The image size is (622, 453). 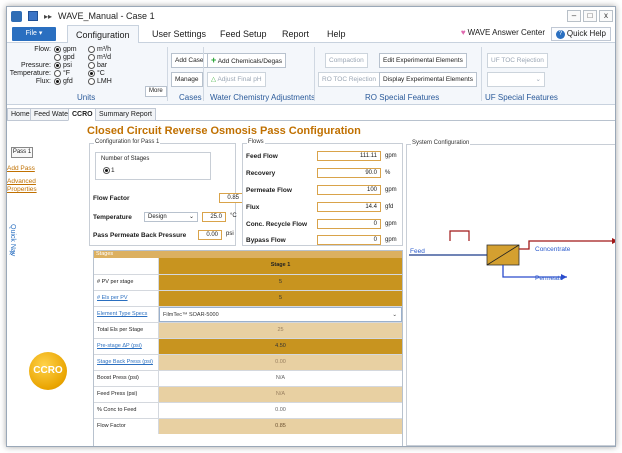 I want to click on tab-summary-report: Summary Report, so click(x=125, y=114).